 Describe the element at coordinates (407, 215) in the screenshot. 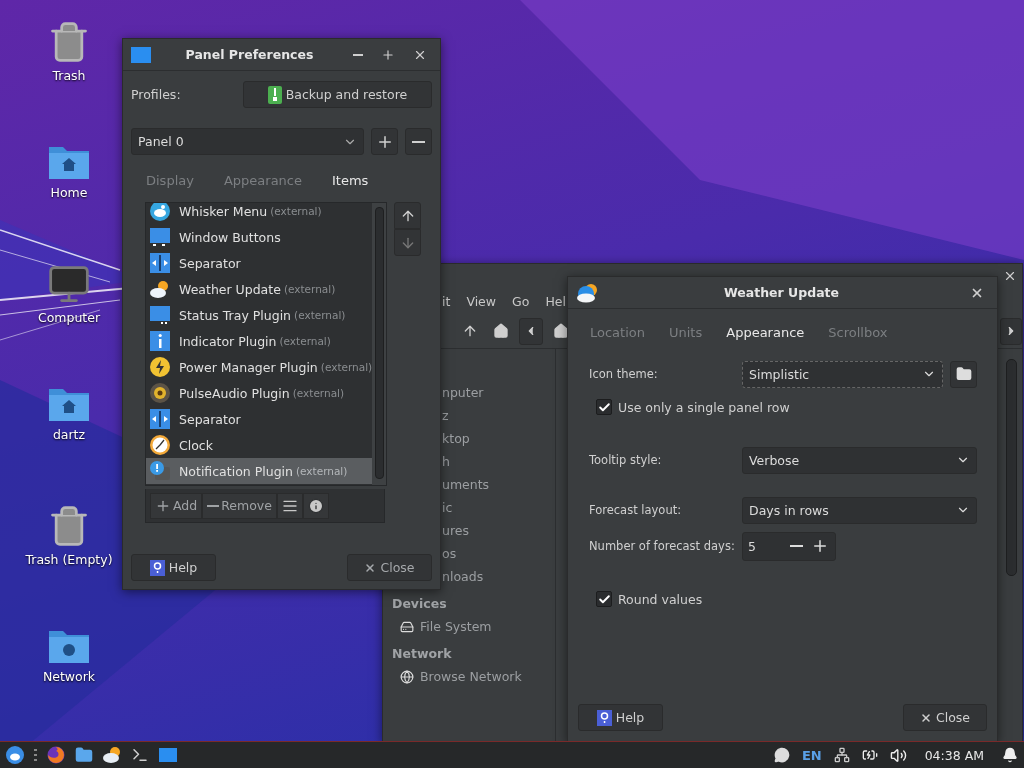

I see `move-up-button` at that location.